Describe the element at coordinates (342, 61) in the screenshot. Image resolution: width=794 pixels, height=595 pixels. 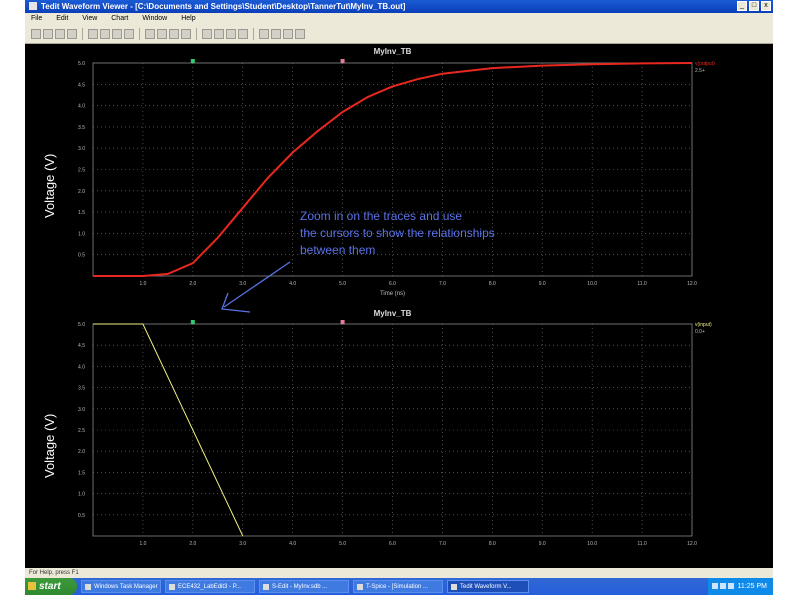
I see `cursor-marker-b` at that location.